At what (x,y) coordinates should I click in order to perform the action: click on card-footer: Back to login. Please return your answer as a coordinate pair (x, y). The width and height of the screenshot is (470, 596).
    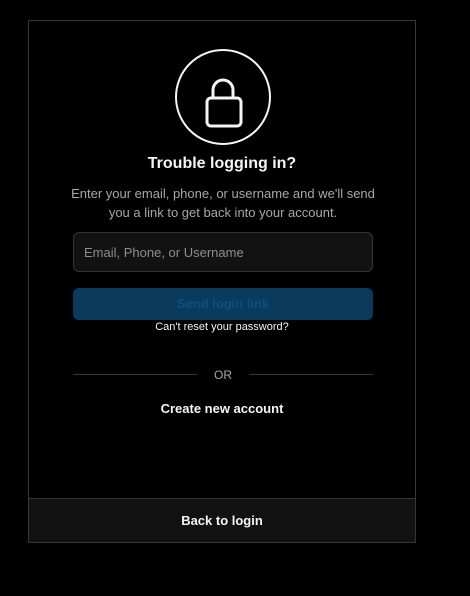
    Looking at the image, I should click on (222, 520).